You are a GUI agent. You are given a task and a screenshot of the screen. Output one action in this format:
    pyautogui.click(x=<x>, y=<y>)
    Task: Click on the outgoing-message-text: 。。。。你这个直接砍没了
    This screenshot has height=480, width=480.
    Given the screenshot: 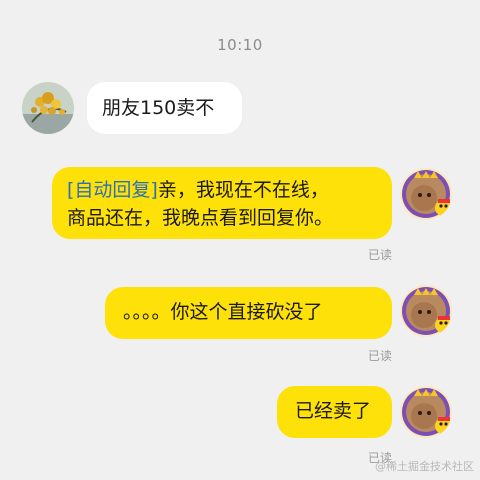 What is the action you would take?
    pyautogui.click(x=223, y=312)
    